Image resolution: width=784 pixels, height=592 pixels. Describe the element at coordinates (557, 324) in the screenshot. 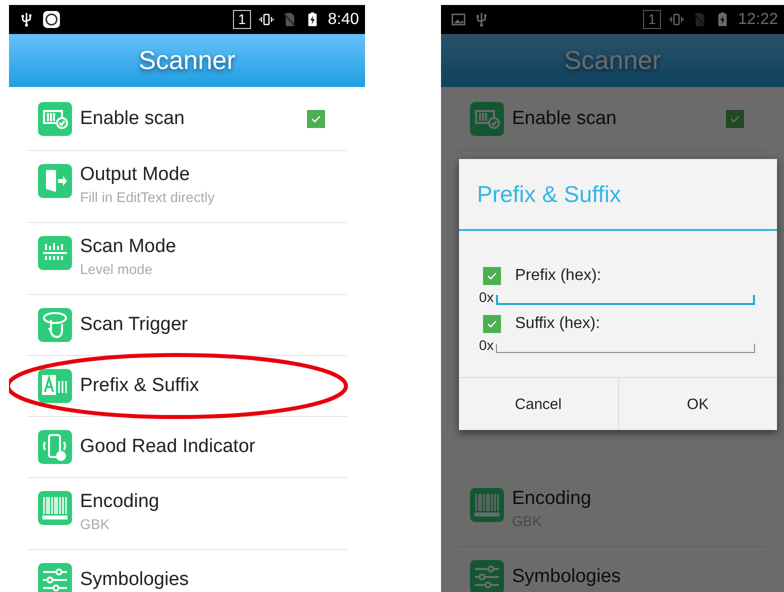

I see `option-label: Suffix (hex):` at that location.